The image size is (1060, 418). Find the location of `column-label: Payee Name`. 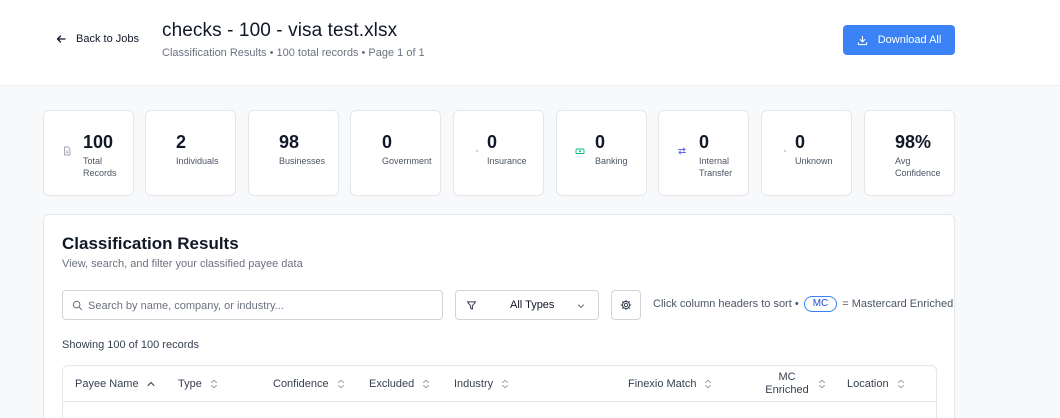

column-label: Payee Name is located at coordinates (107, 384).